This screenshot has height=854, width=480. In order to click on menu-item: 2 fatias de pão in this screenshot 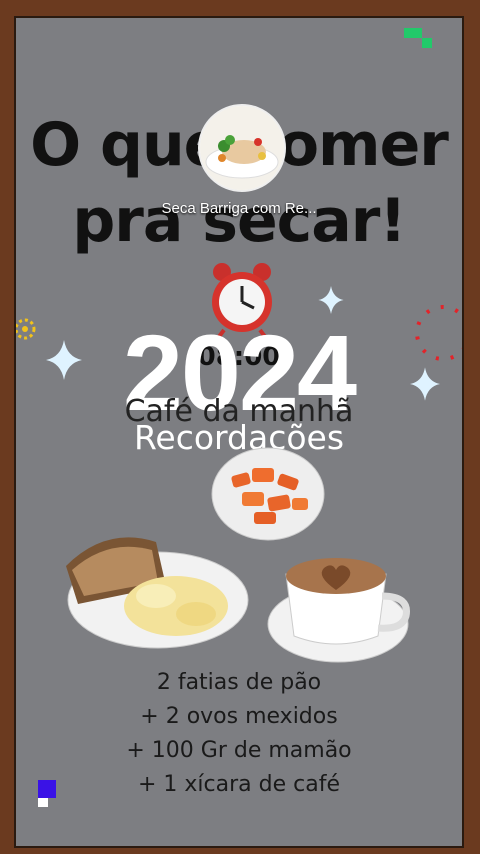, I will do `click(239, 682)`.